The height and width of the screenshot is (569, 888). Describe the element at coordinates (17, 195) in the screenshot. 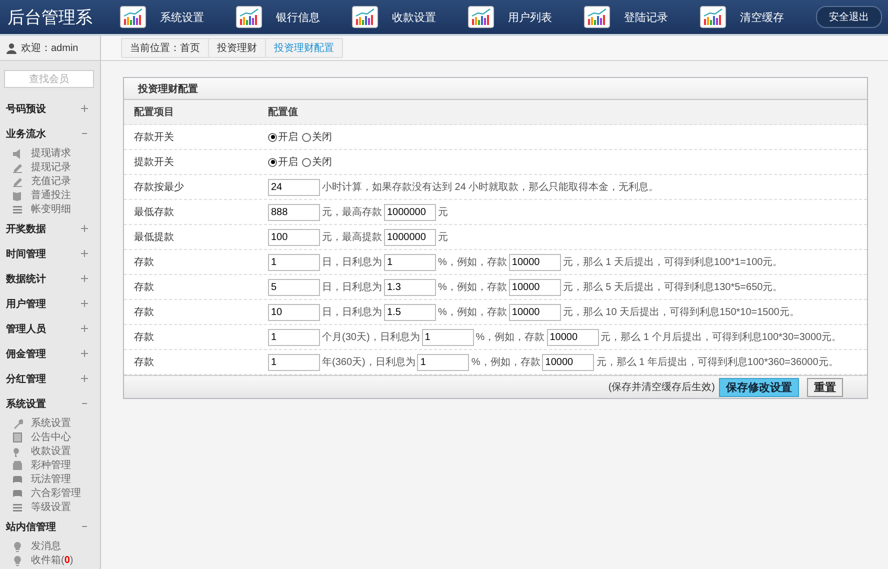

I see `book-icon` at that location.